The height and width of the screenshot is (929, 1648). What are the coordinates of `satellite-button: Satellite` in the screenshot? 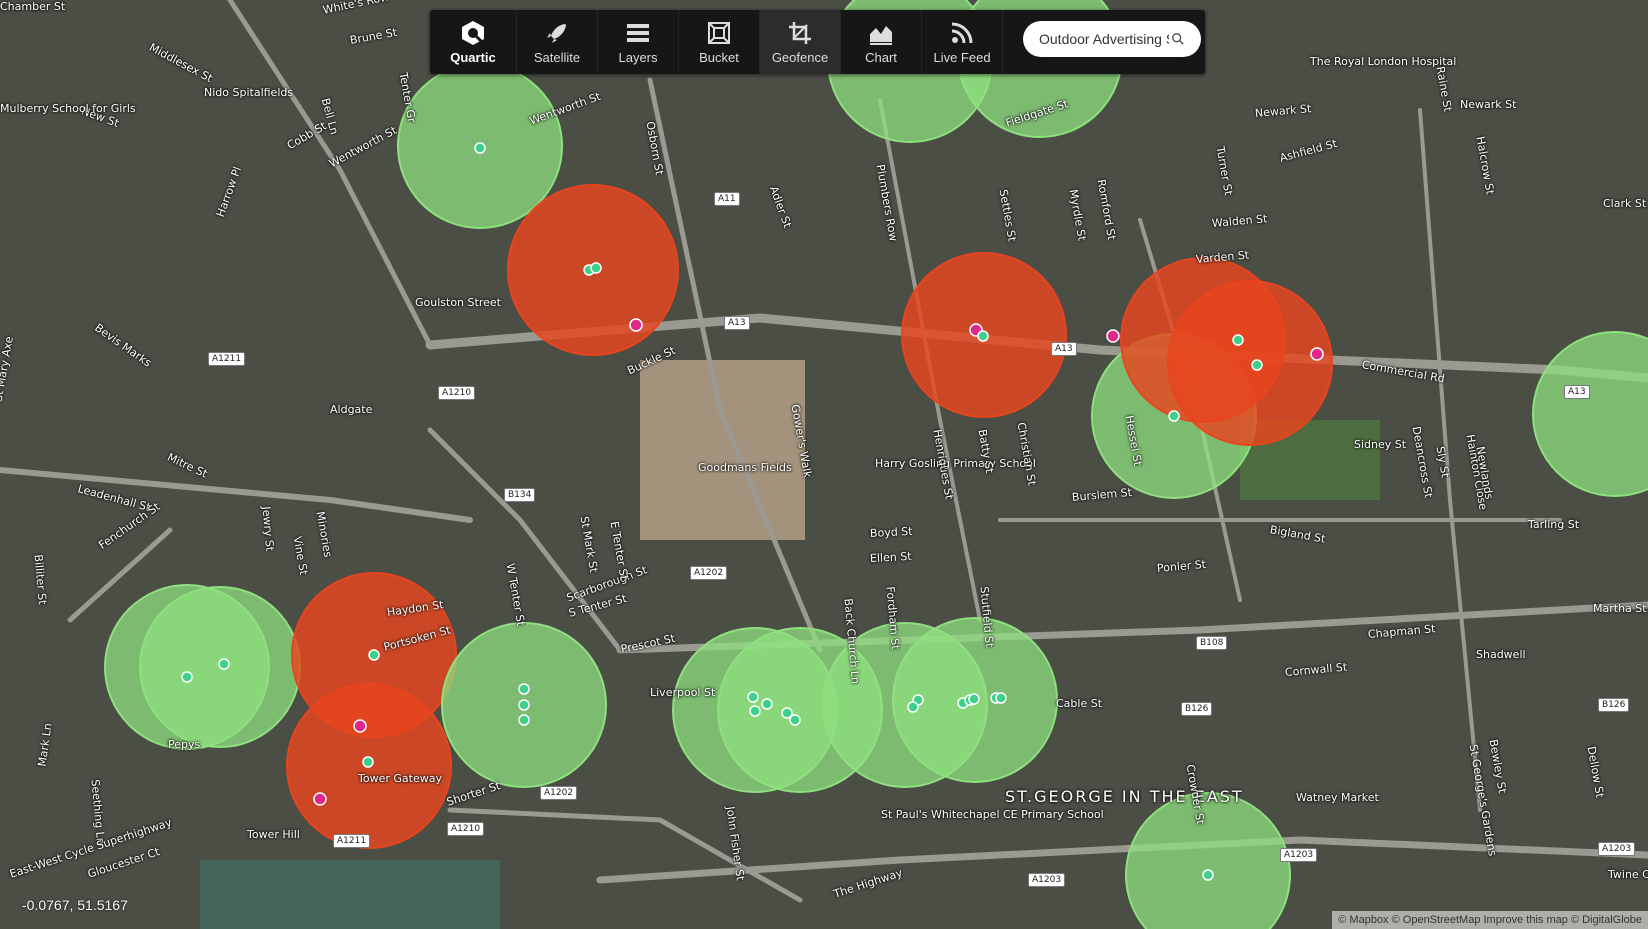 It's located at (557, 42).